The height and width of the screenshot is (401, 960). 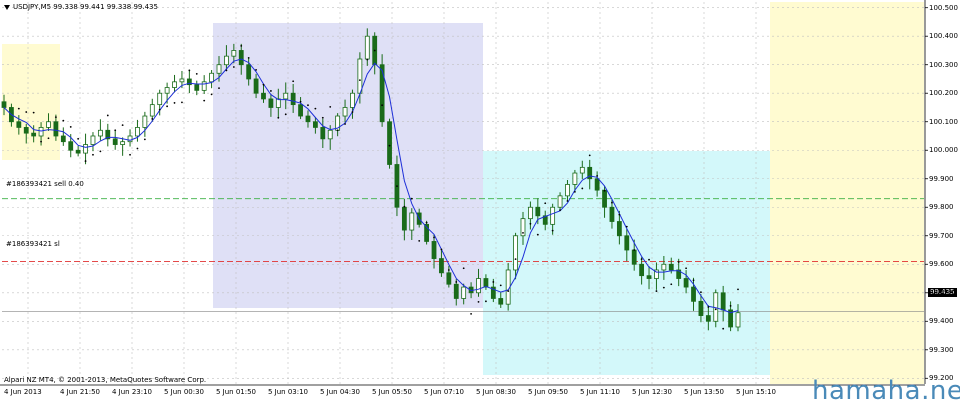 What do you see at coordinates (184, 392) in the screenshot?
I see `time-tick-label: 5 Jun 00:30` at bounding box center [184, 392].